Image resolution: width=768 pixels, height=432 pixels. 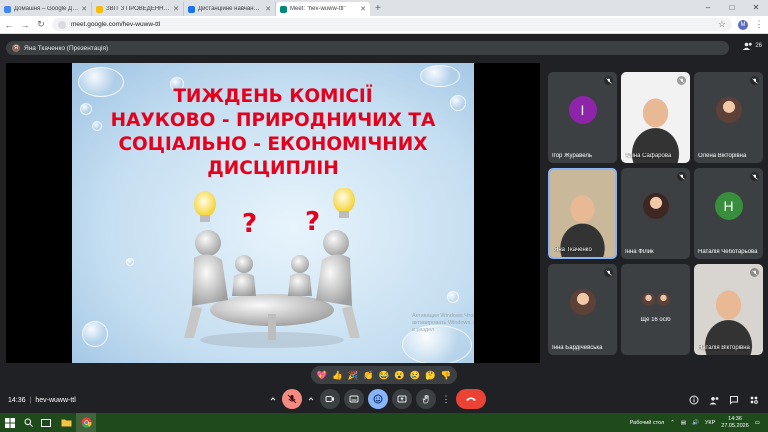 I want to click on browser-tab: Дистанційне навчання в ВСП✕, so click(x=230, y=9).